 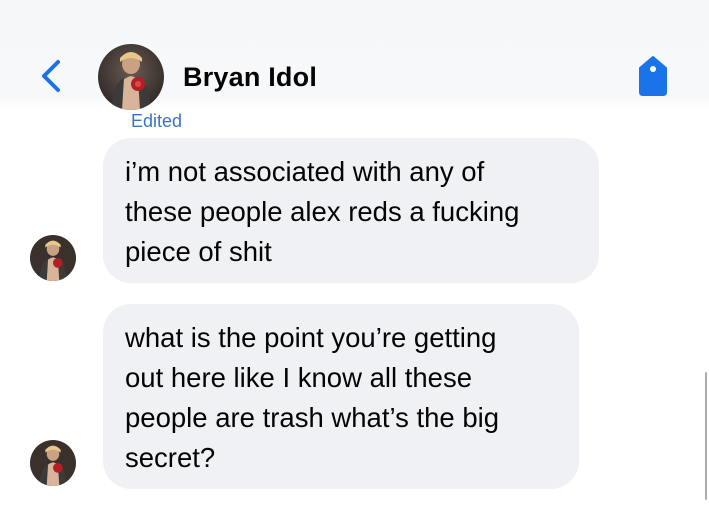 What do you see at coordinates (131, 77) in the screenshot?
I see `contact-avatar` at bounding box center [131, 77].